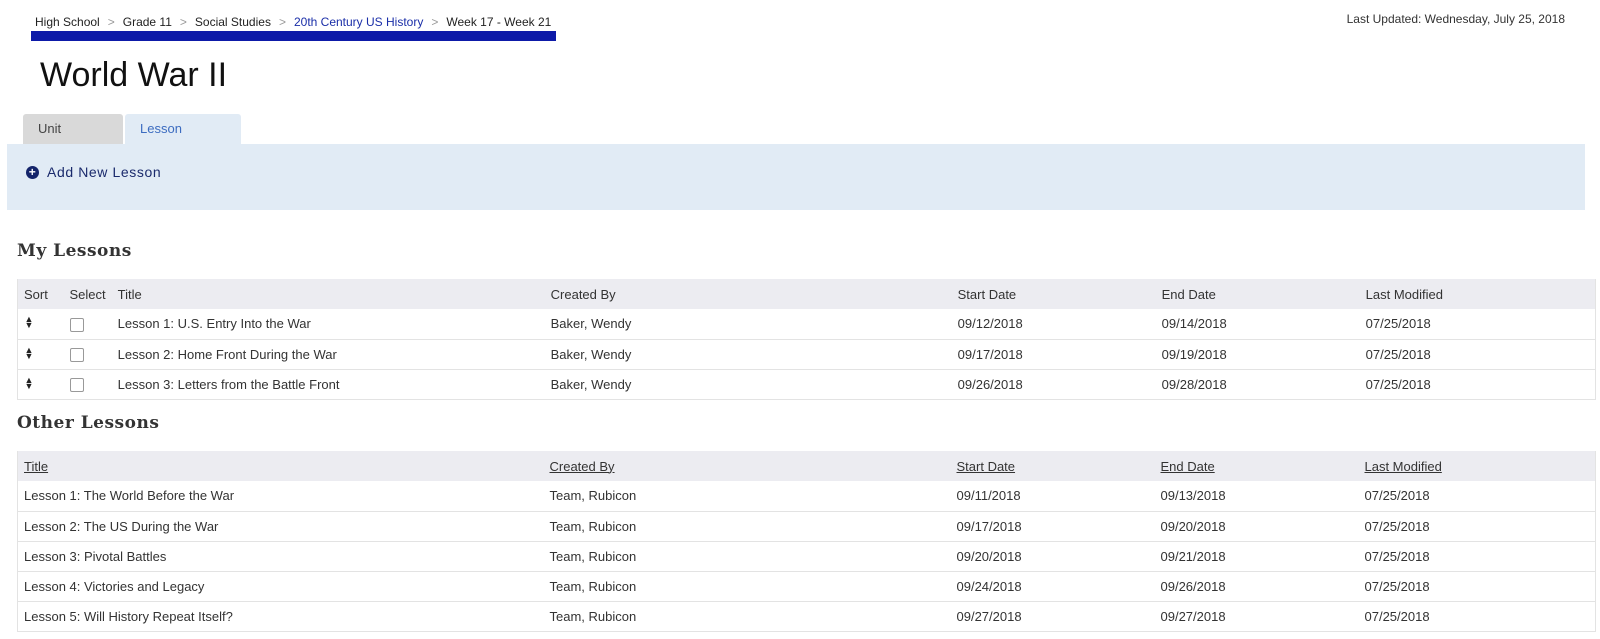 This screenshot has height=639, width=1600. Describe the element at coordinates (1052, 556) in the screenshot. I see `lesson-start-date: 09/20/2018` at that location.